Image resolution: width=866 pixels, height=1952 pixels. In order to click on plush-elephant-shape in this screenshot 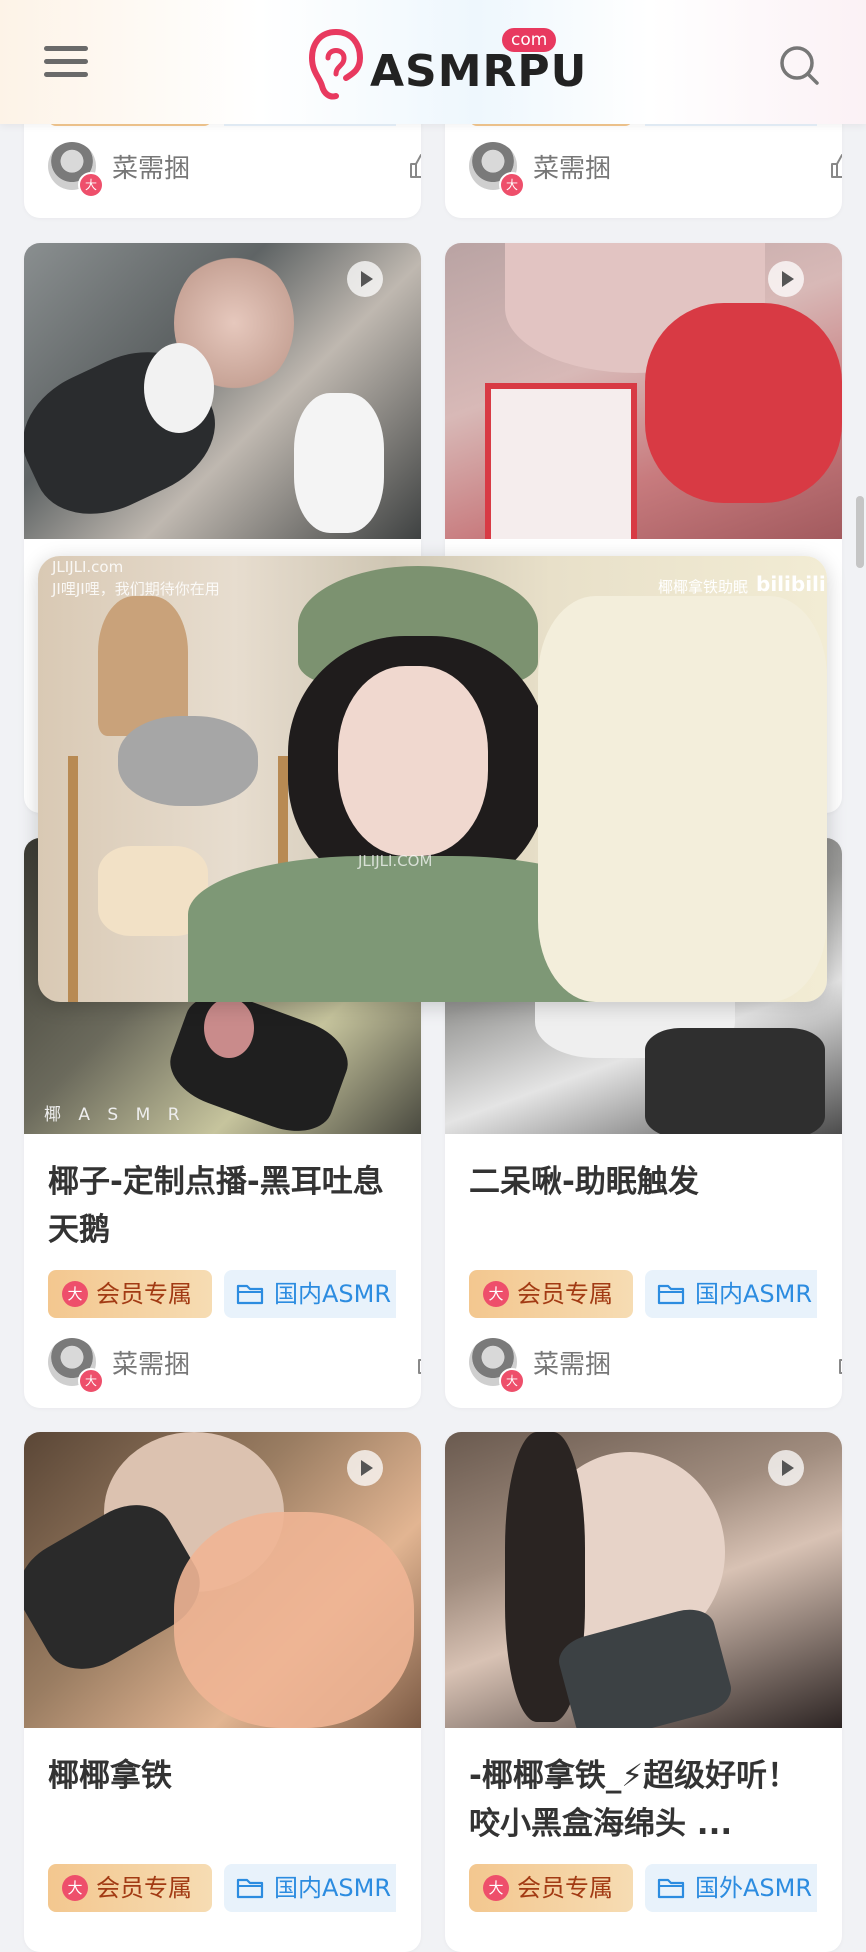, I will do `click(188, 761)`.